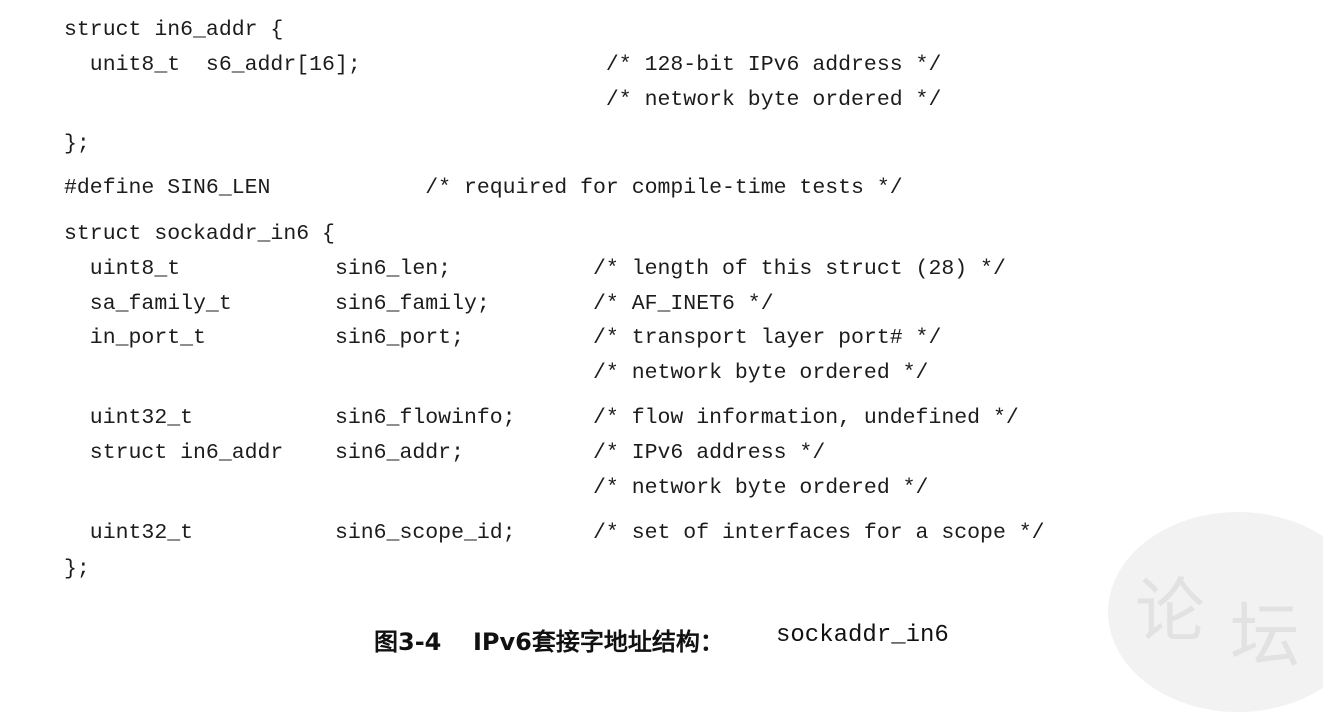 Image resolution: width=1323 pixels, height=712 pixels. What do you see at coordinates (174, 30) in the screenshot?
I see `code-line: struct in6_addr {` at bounding box center [174, 30].